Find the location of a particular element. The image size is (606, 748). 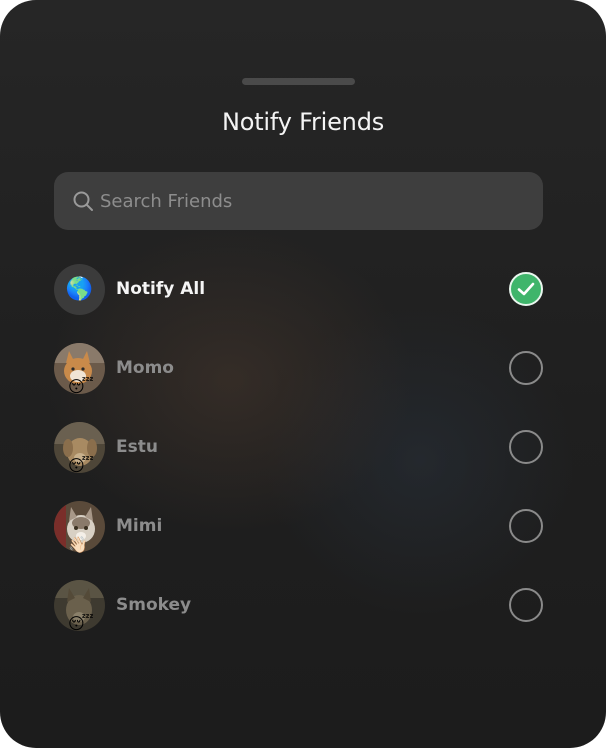

list-item-friend: 😴 Smokey is located at coordinates (298, 606).